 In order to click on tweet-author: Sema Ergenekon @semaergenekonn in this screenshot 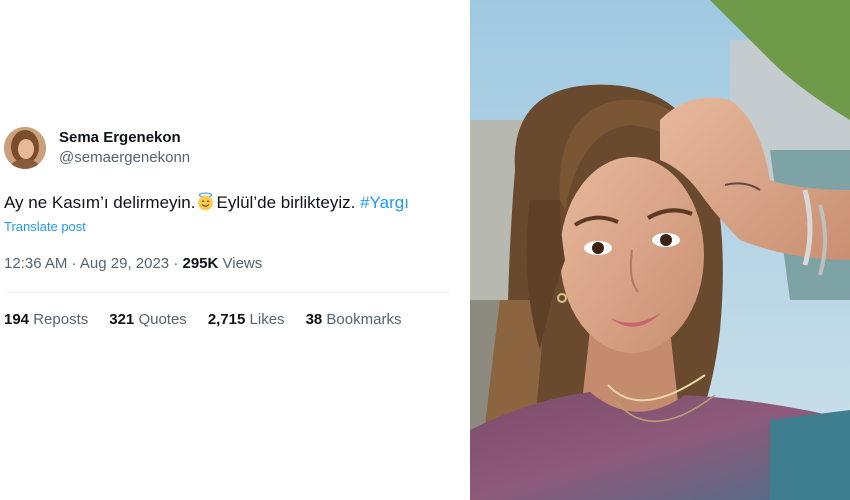, I will do `click(97, 148)`.